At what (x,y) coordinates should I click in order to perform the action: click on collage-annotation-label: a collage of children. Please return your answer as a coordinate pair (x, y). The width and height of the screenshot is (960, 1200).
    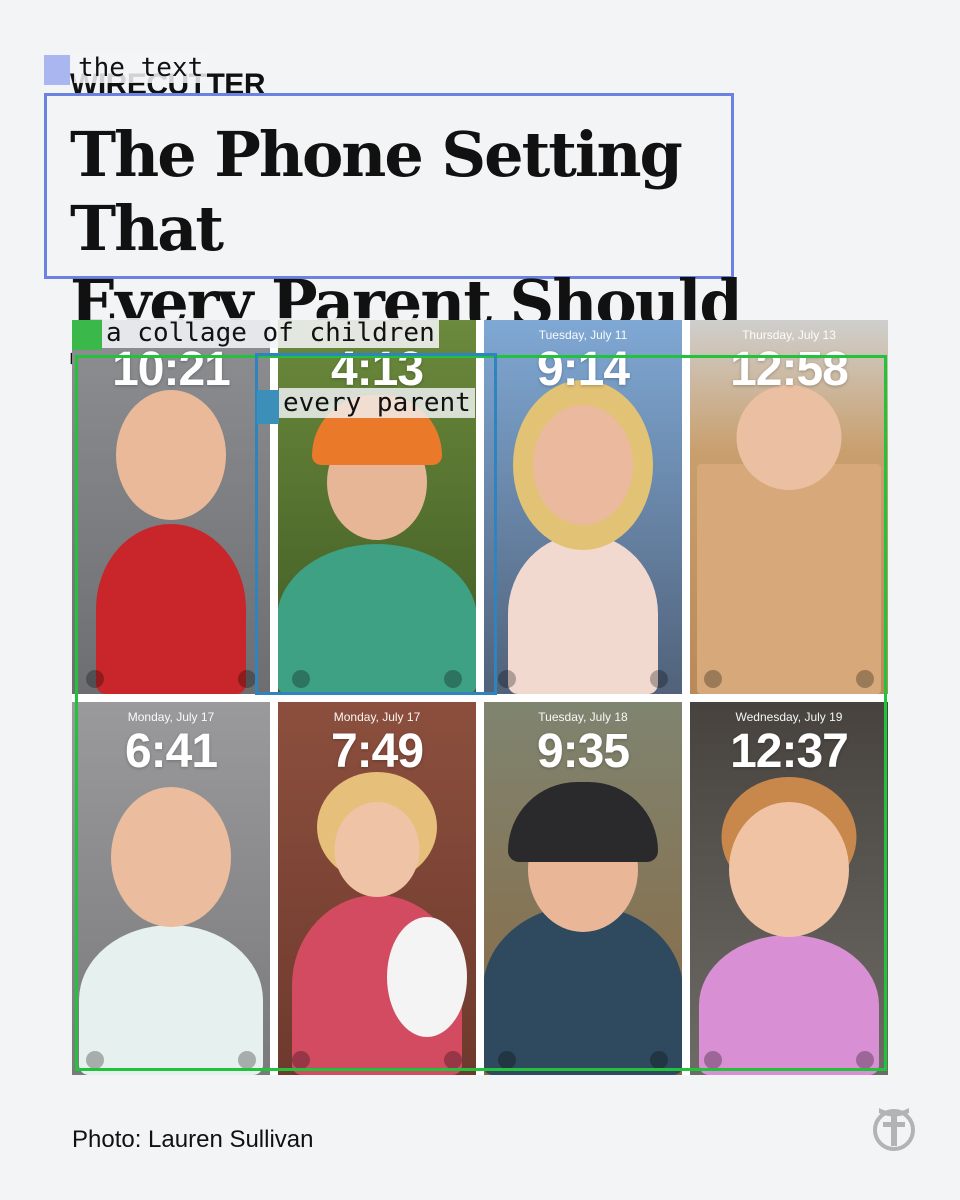
    Looking at the image, I should click on (255, 334).